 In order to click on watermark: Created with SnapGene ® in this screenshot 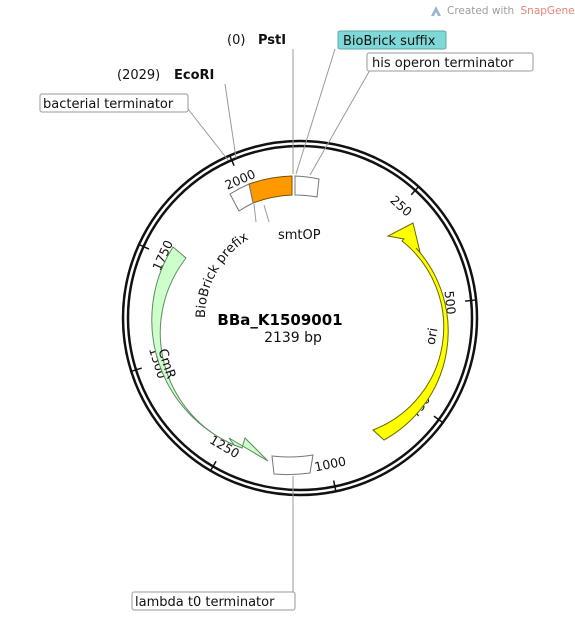, I will do `click(503, 10)`.